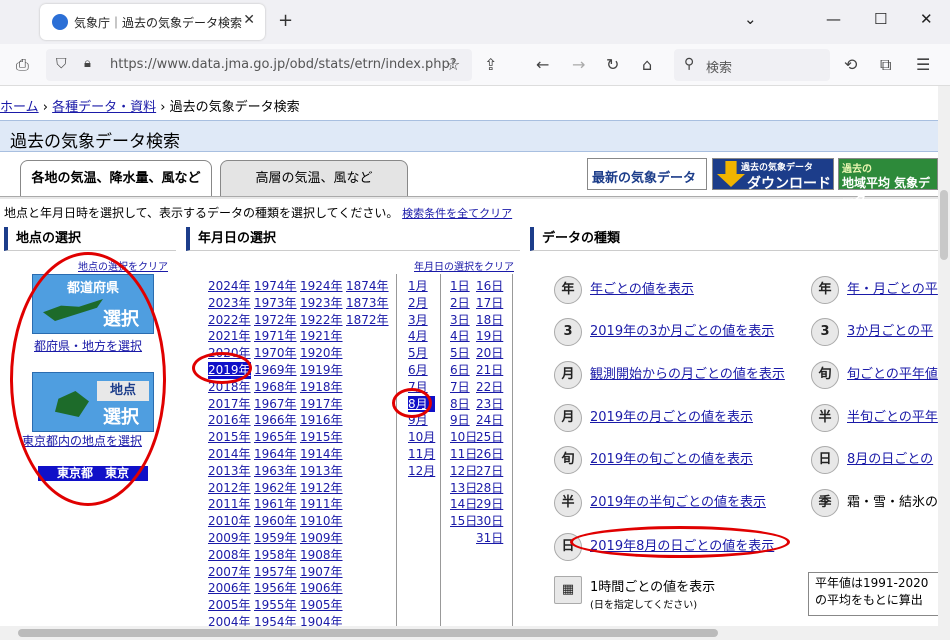 This screenshot has width=950, height=640. What do you see at coordinates (489, 303) in the screenshot?
I see `day-link: 17日` at bounding box center [489, 303].